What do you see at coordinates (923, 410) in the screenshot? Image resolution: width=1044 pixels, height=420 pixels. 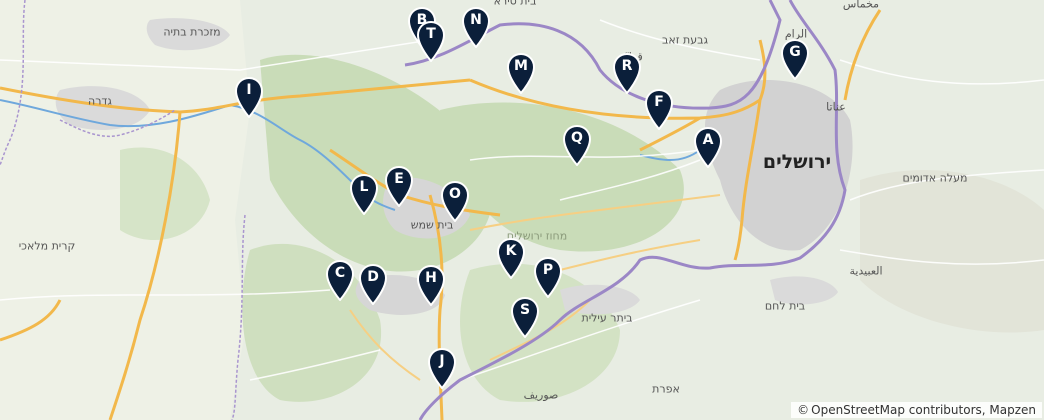 I see `attribution-text: OpenStreetMap contributors, Mapzen` at bounding box center [923, 410].